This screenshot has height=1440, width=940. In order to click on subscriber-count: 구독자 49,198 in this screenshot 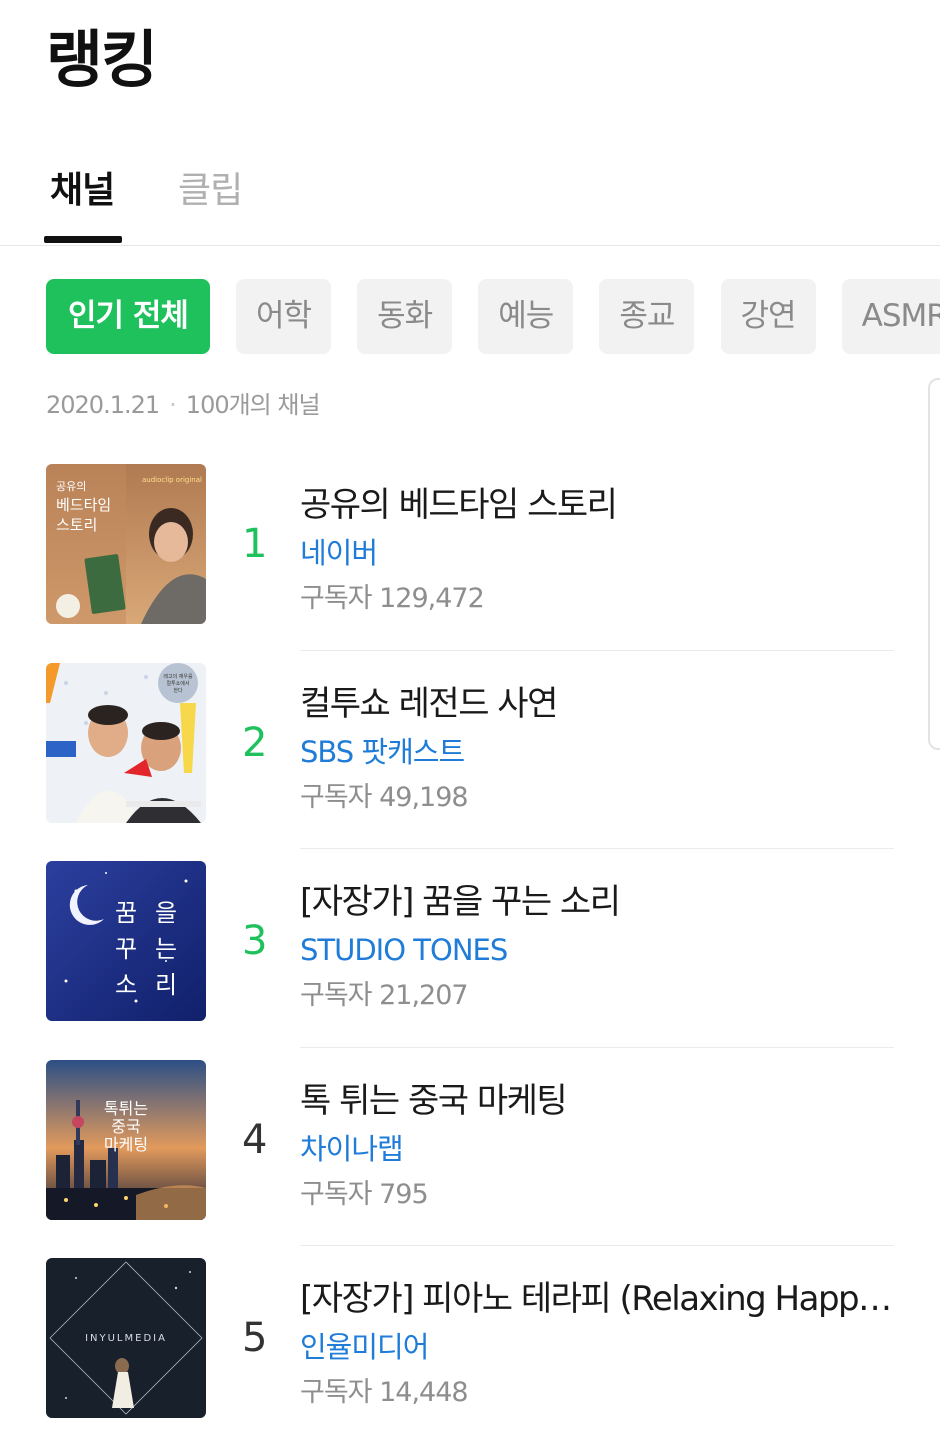, I will do `click(384, 797)`.